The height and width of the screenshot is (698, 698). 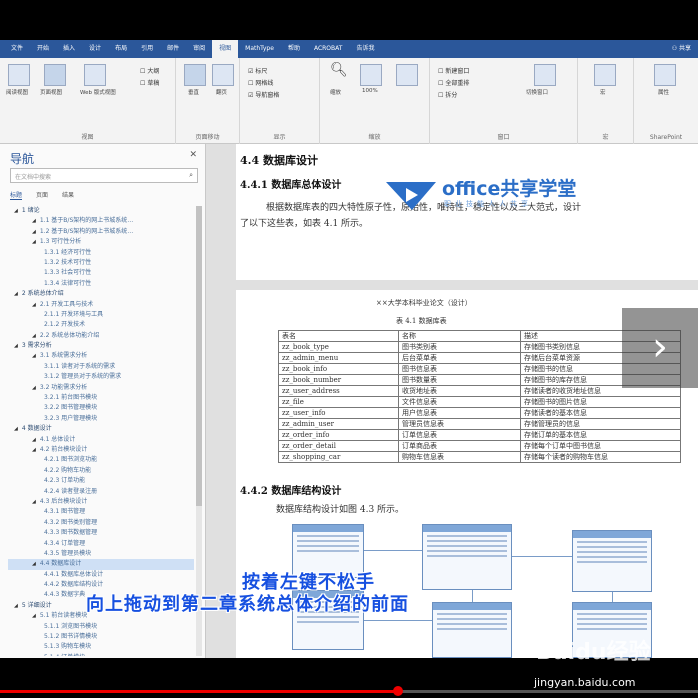 I want to click on nav-heading-item: 3.1.1 读者对于系统的需求, so click(x=101, y=367).